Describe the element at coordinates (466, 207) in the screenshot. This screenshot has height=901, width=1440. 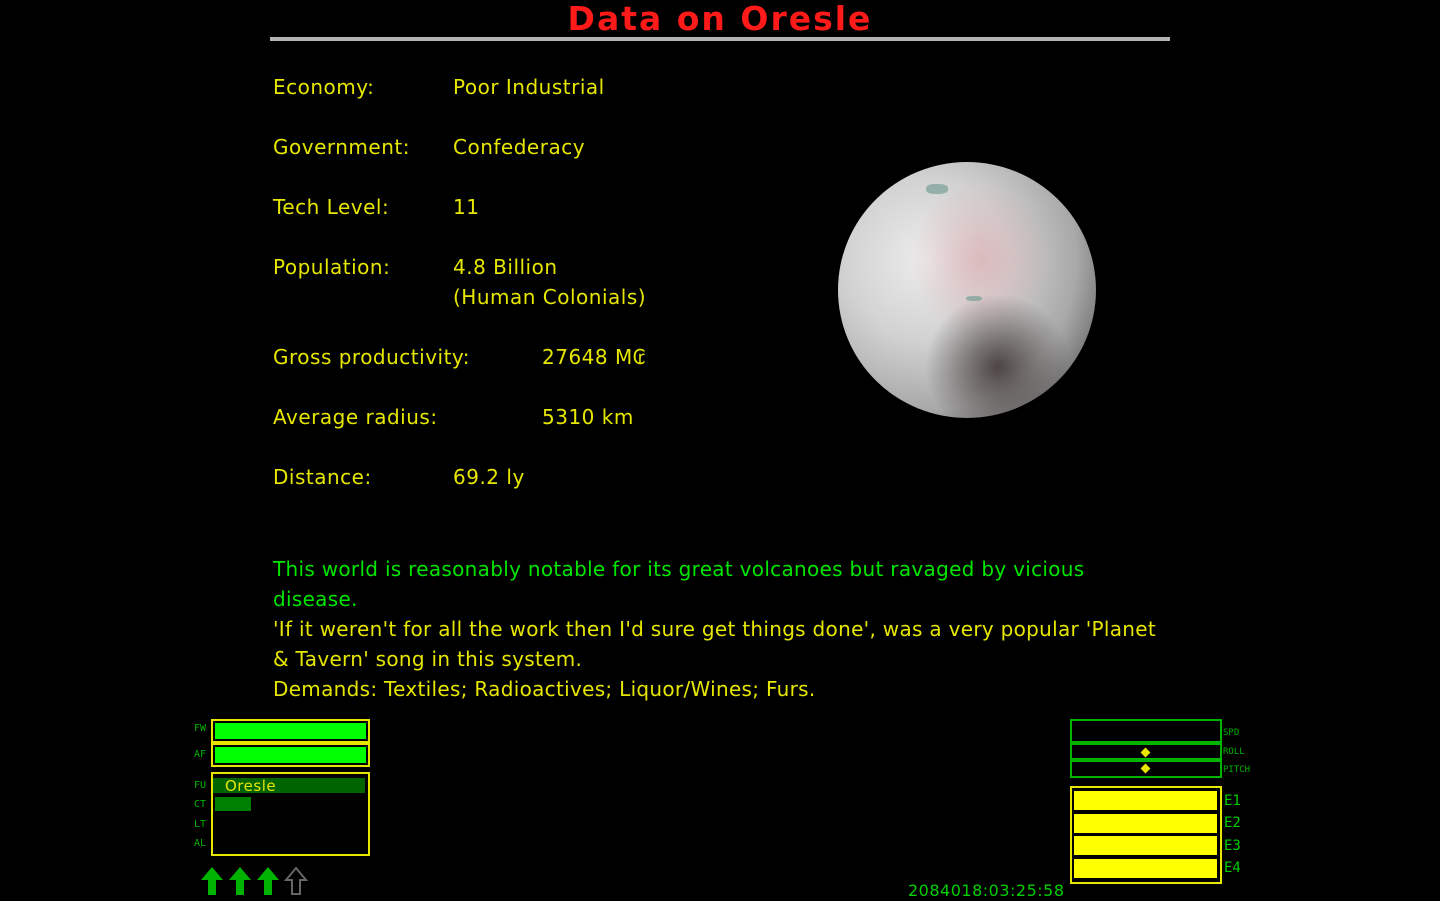
I see `tech-level-value: 11` at that location.